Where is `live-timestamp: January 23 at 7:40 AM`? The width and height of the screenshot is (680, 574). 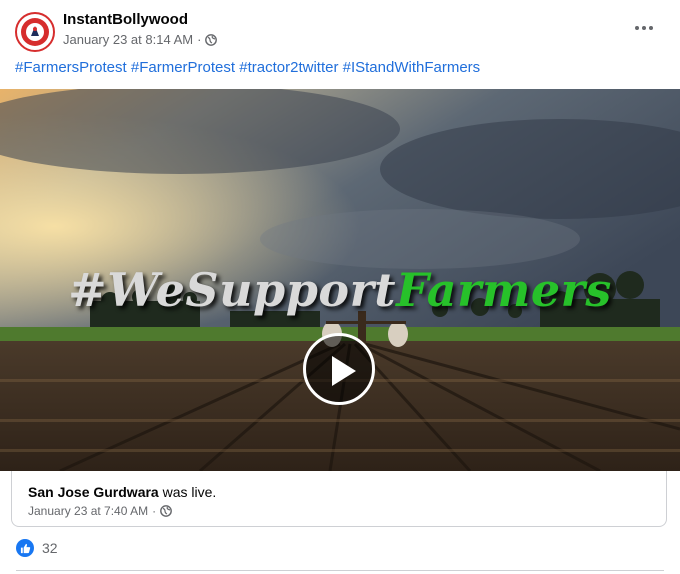
live-timestamp: January 23 at 7:40 AM is located at coordinates (88, 511).